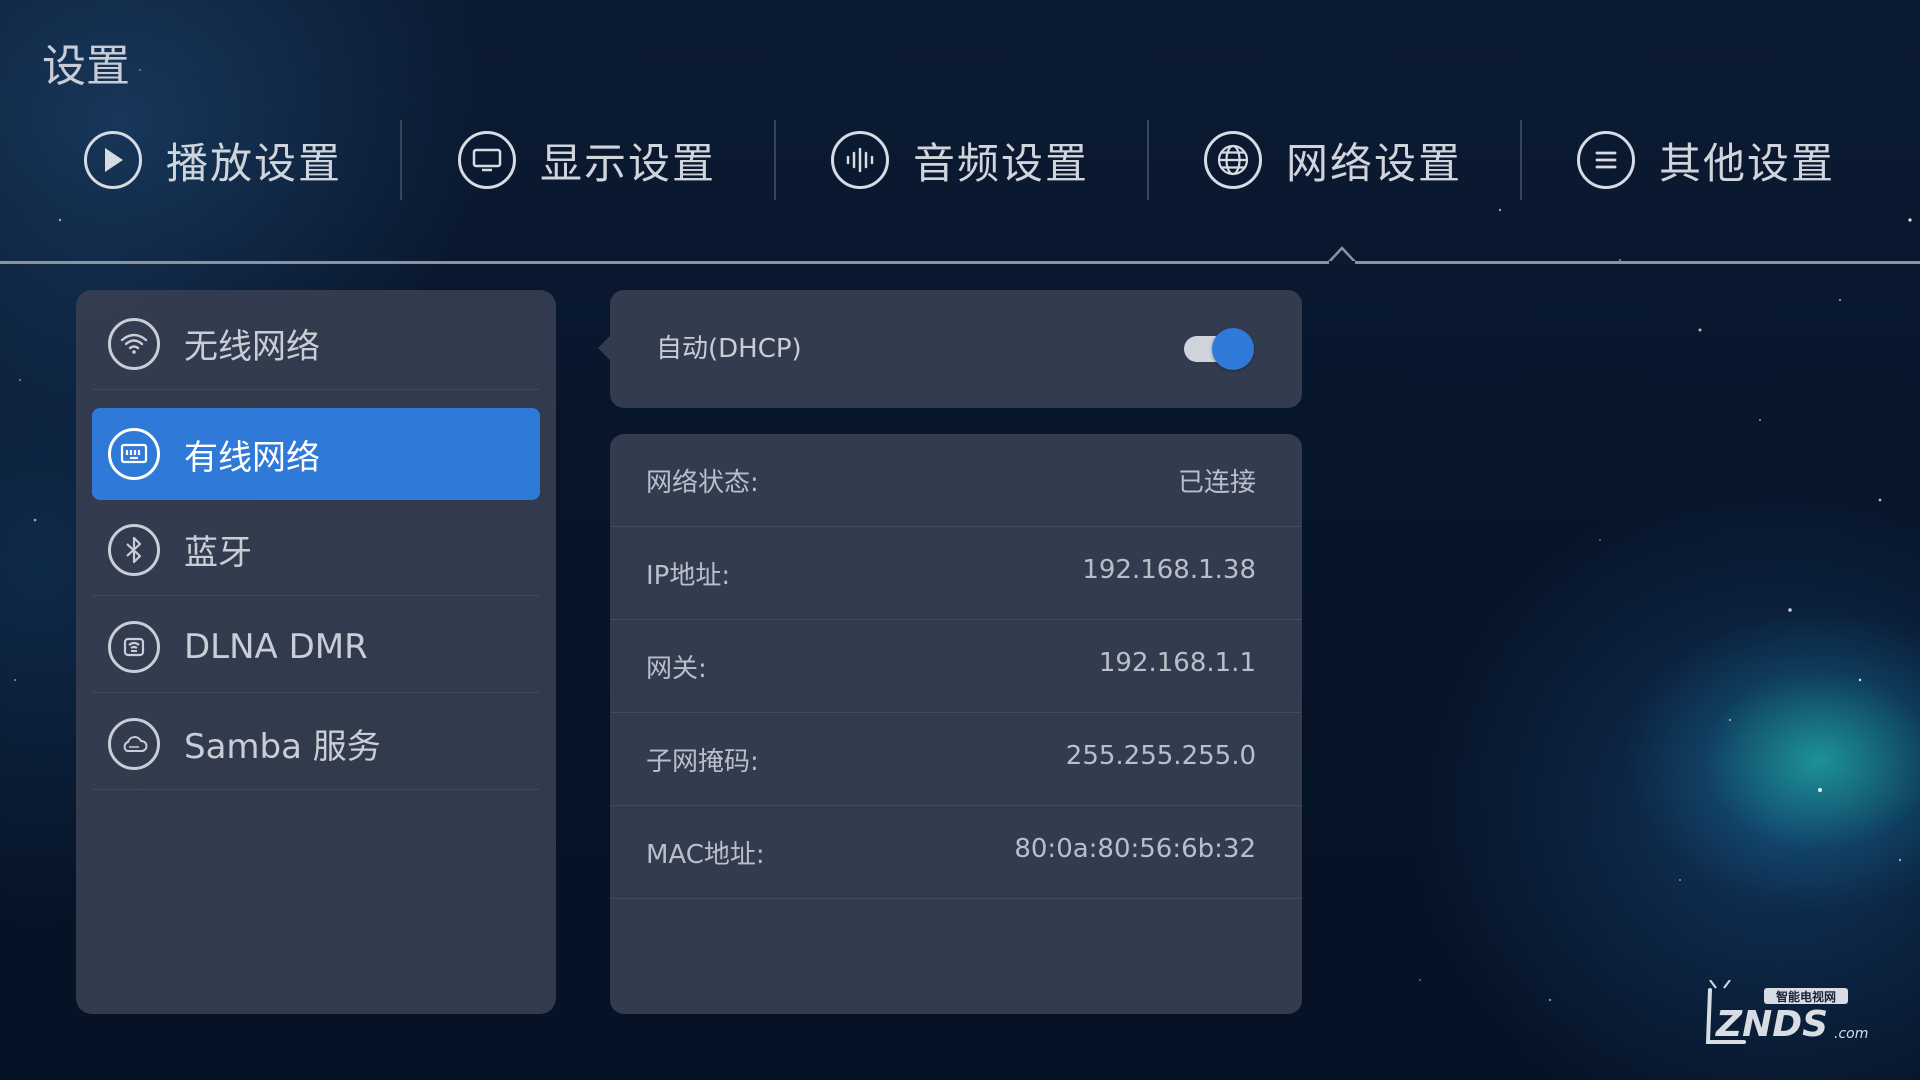 This screenshot has width=1920, height=1080. What do you see at coordinates (1160, 756) in the screenshot?
I see `info-value: 255.255.255.0` at bounding box center [1160, 756].